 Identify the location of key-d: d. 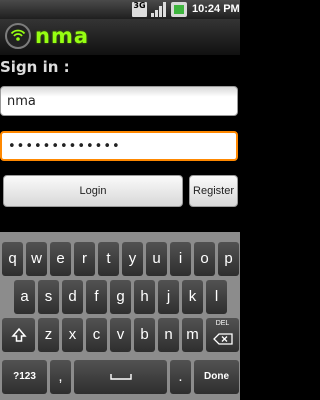
(72, 297).